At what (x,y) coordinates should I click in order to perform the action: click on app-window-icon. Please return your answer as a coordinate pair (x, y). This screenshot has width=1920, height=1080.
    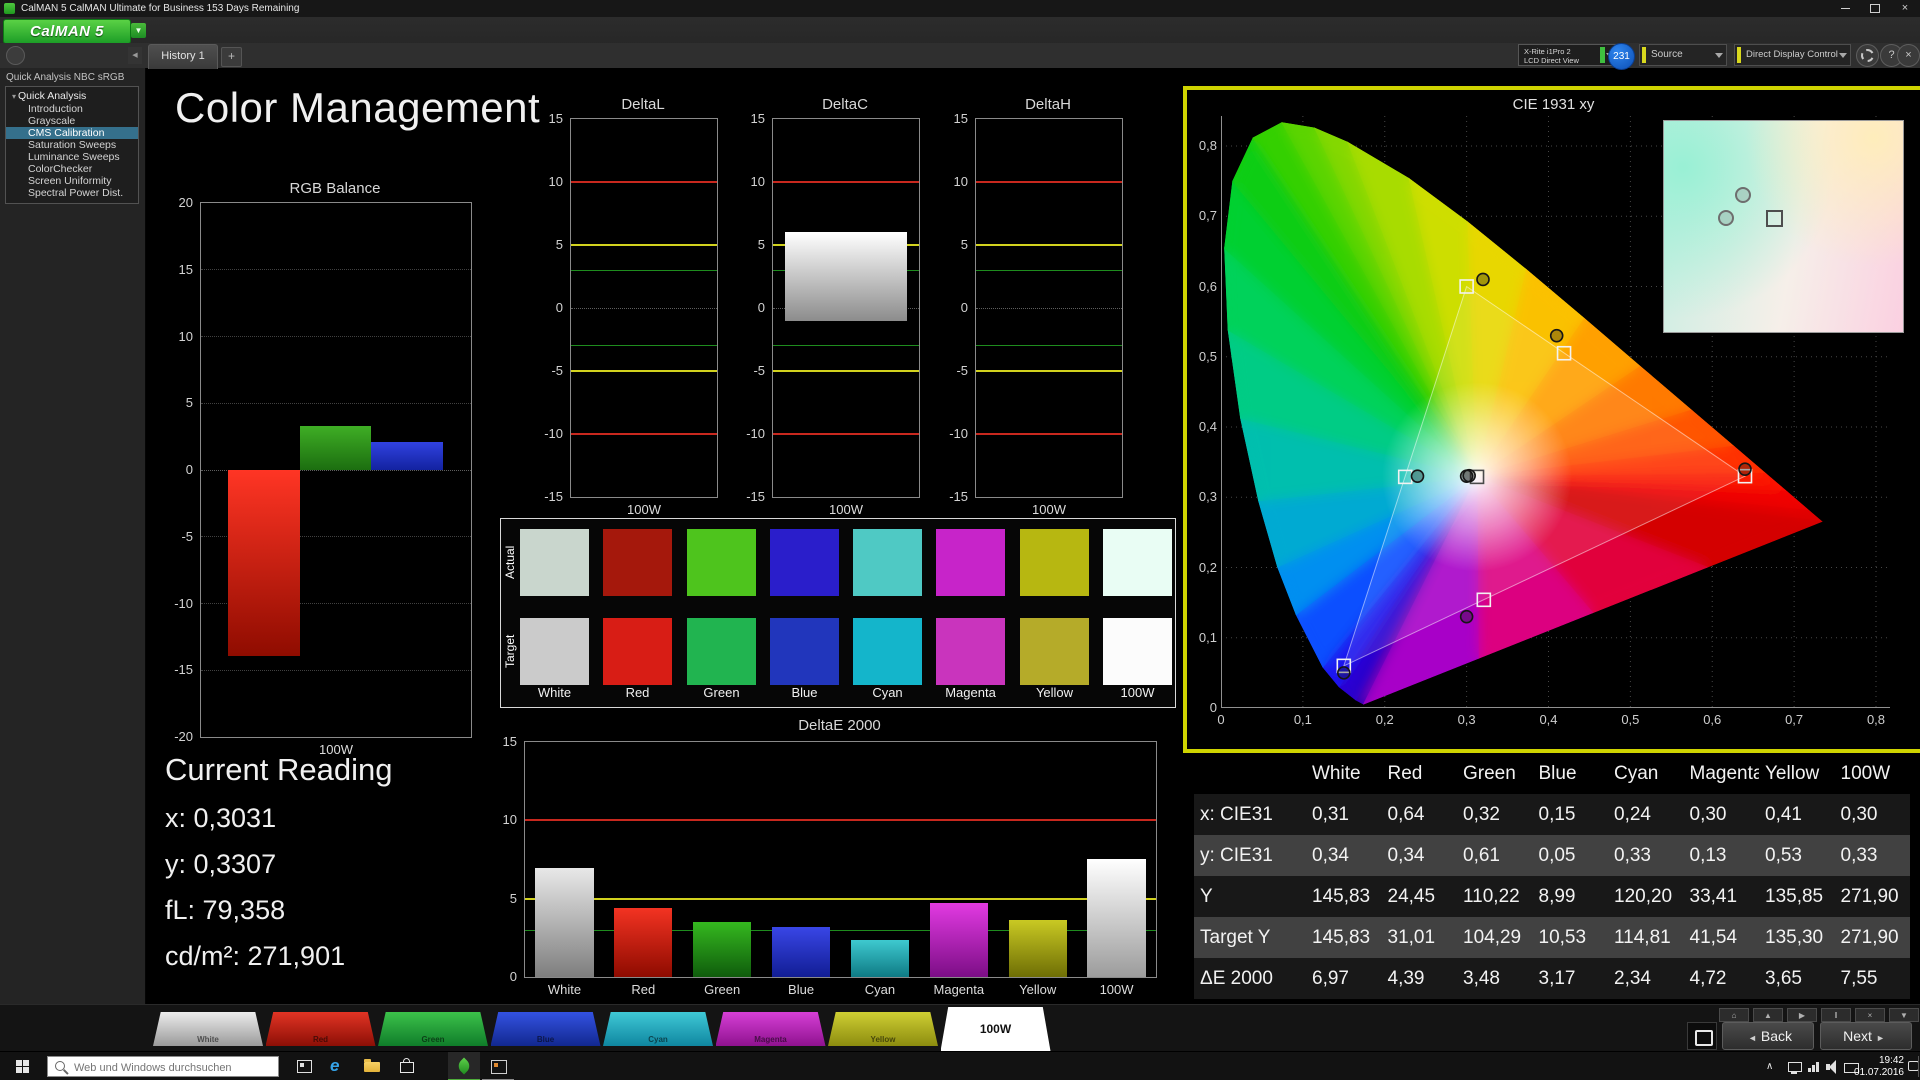
    Looking at the image, I should click on (499, 1067).